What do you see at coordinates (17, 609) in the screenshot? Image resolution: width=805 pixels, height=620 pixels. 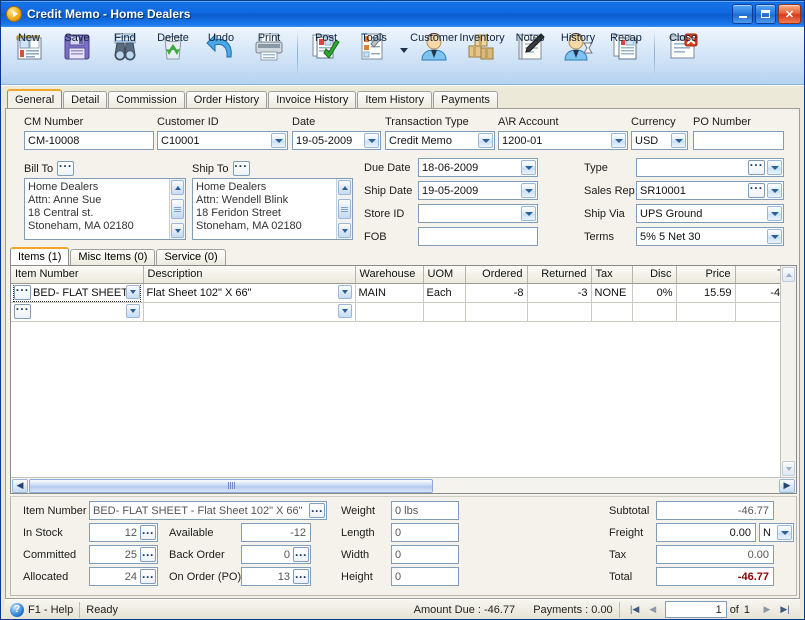 I see `help-icon: ?` at bounding box center [17, 609].